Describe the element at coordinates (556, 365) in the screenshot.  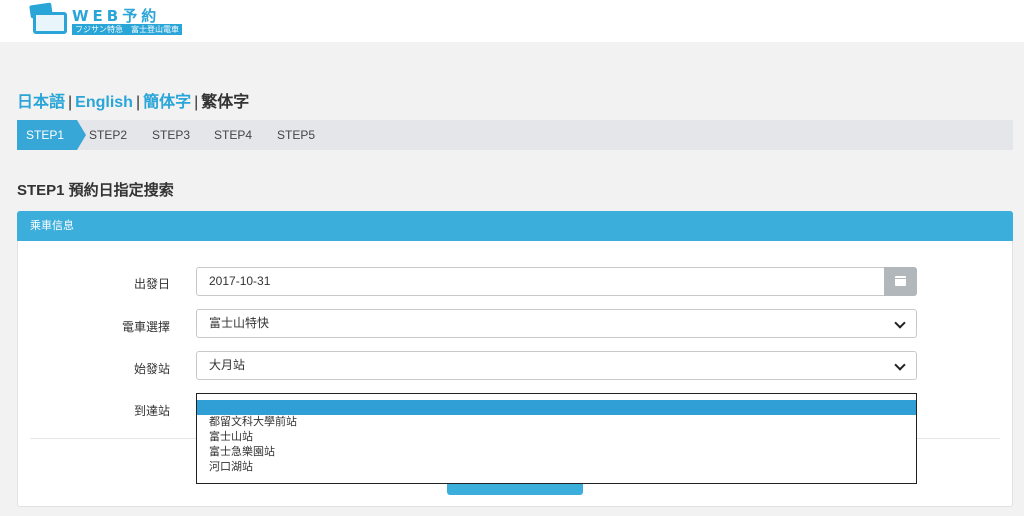
I see `origin-select: 大月站` at that location.